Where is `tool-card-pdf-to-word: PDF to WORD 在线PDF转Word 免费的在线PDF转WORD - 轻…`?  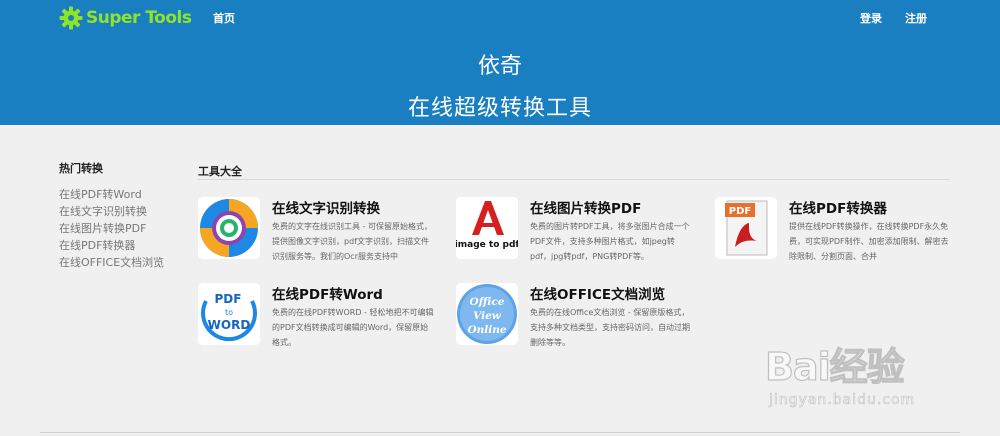
tool-card-pdf-to-word: PDF to WORD 在线PDF转Word 免费的在线PDF转WORD - 轻… is located at coordinates (318, 317).